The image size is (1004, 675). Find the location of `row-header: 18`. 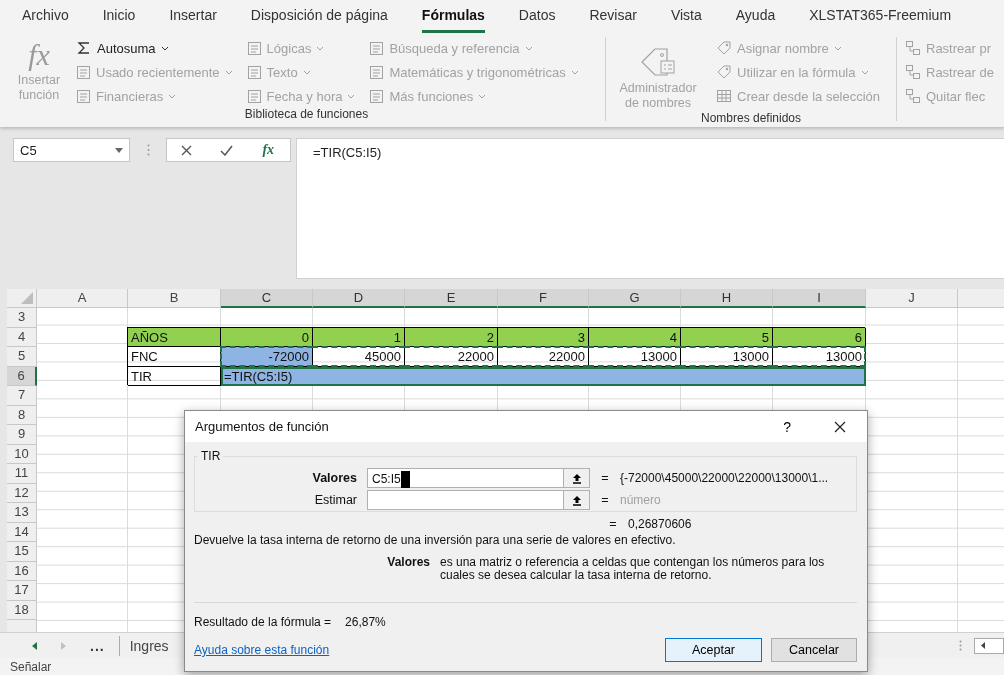

row-header: 18 is located at coordinates (22, 610).